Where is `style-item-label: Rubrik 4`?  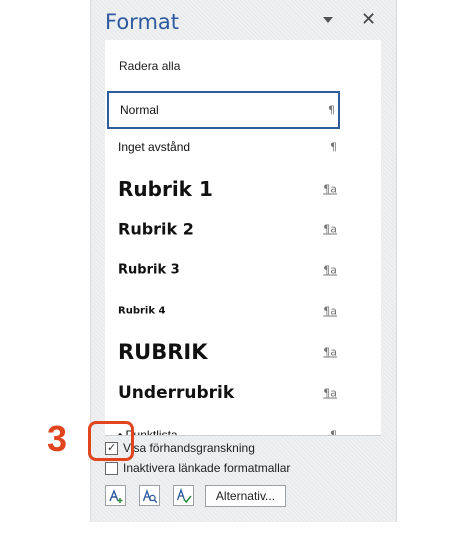 style-item-label: Rubrik 4 is located at coordinates (142, 311).